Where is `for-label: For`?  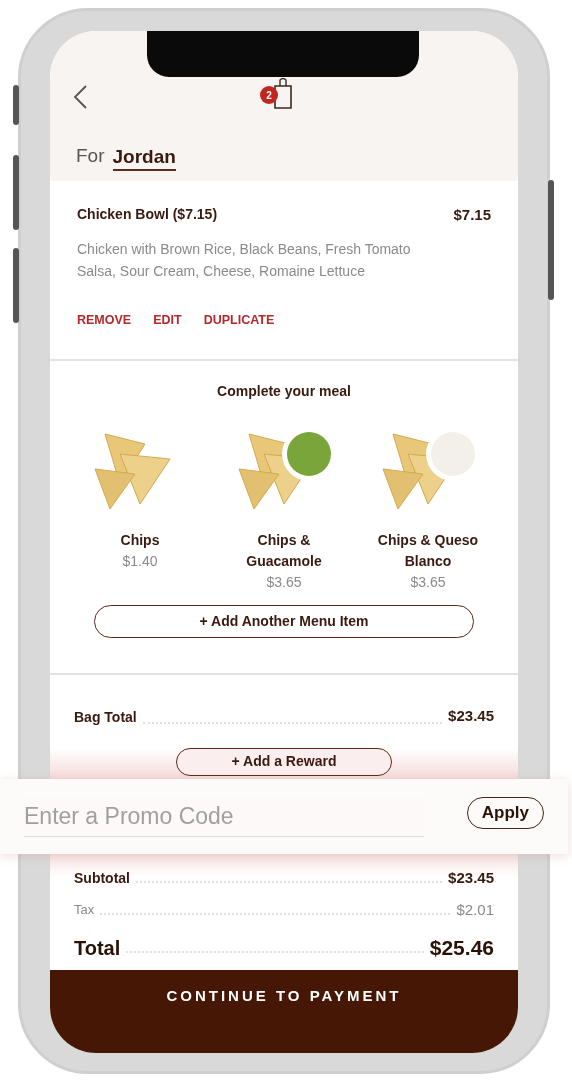 for-label: For is located at coordinates (90, 156).